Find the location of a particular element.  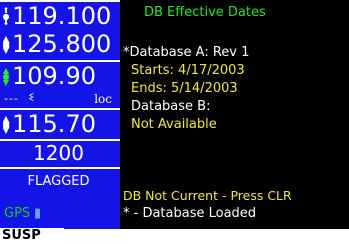

database-a-label: *Database A: Rev 1 is located at coordinates (186, 52).